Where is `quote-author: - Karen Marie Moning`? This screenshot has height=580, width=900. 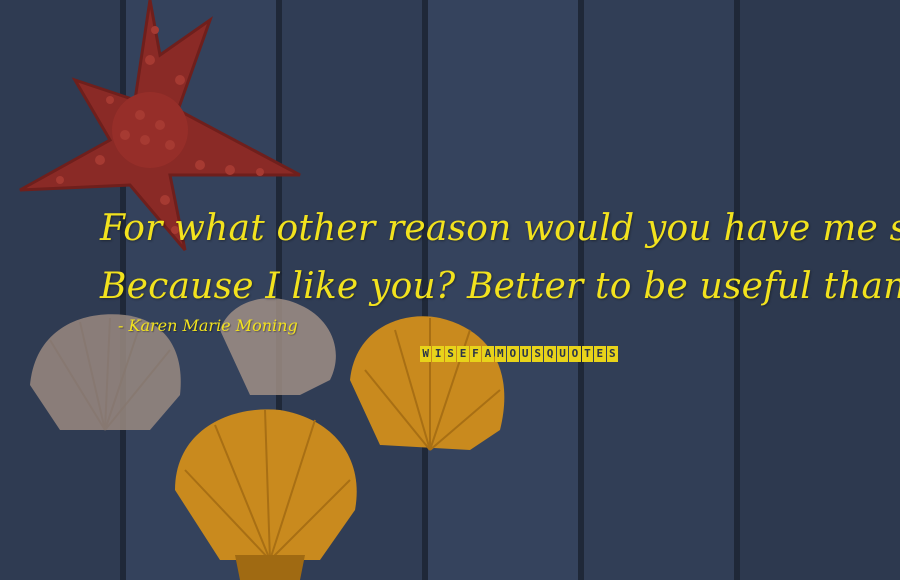 quote-author: - Karen Marie Moning is located at coordinates (208, 325).